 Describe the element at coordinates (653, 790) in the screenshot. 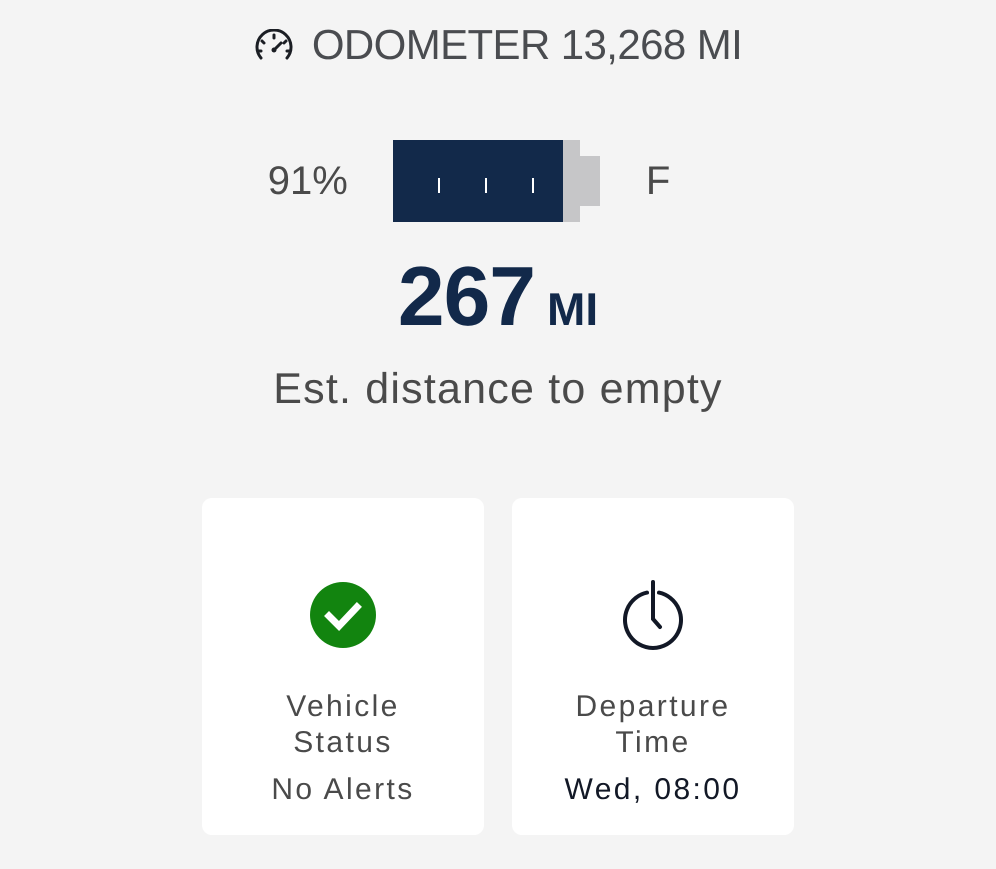

I see `tile-value: Wed, 08:00` at that location.